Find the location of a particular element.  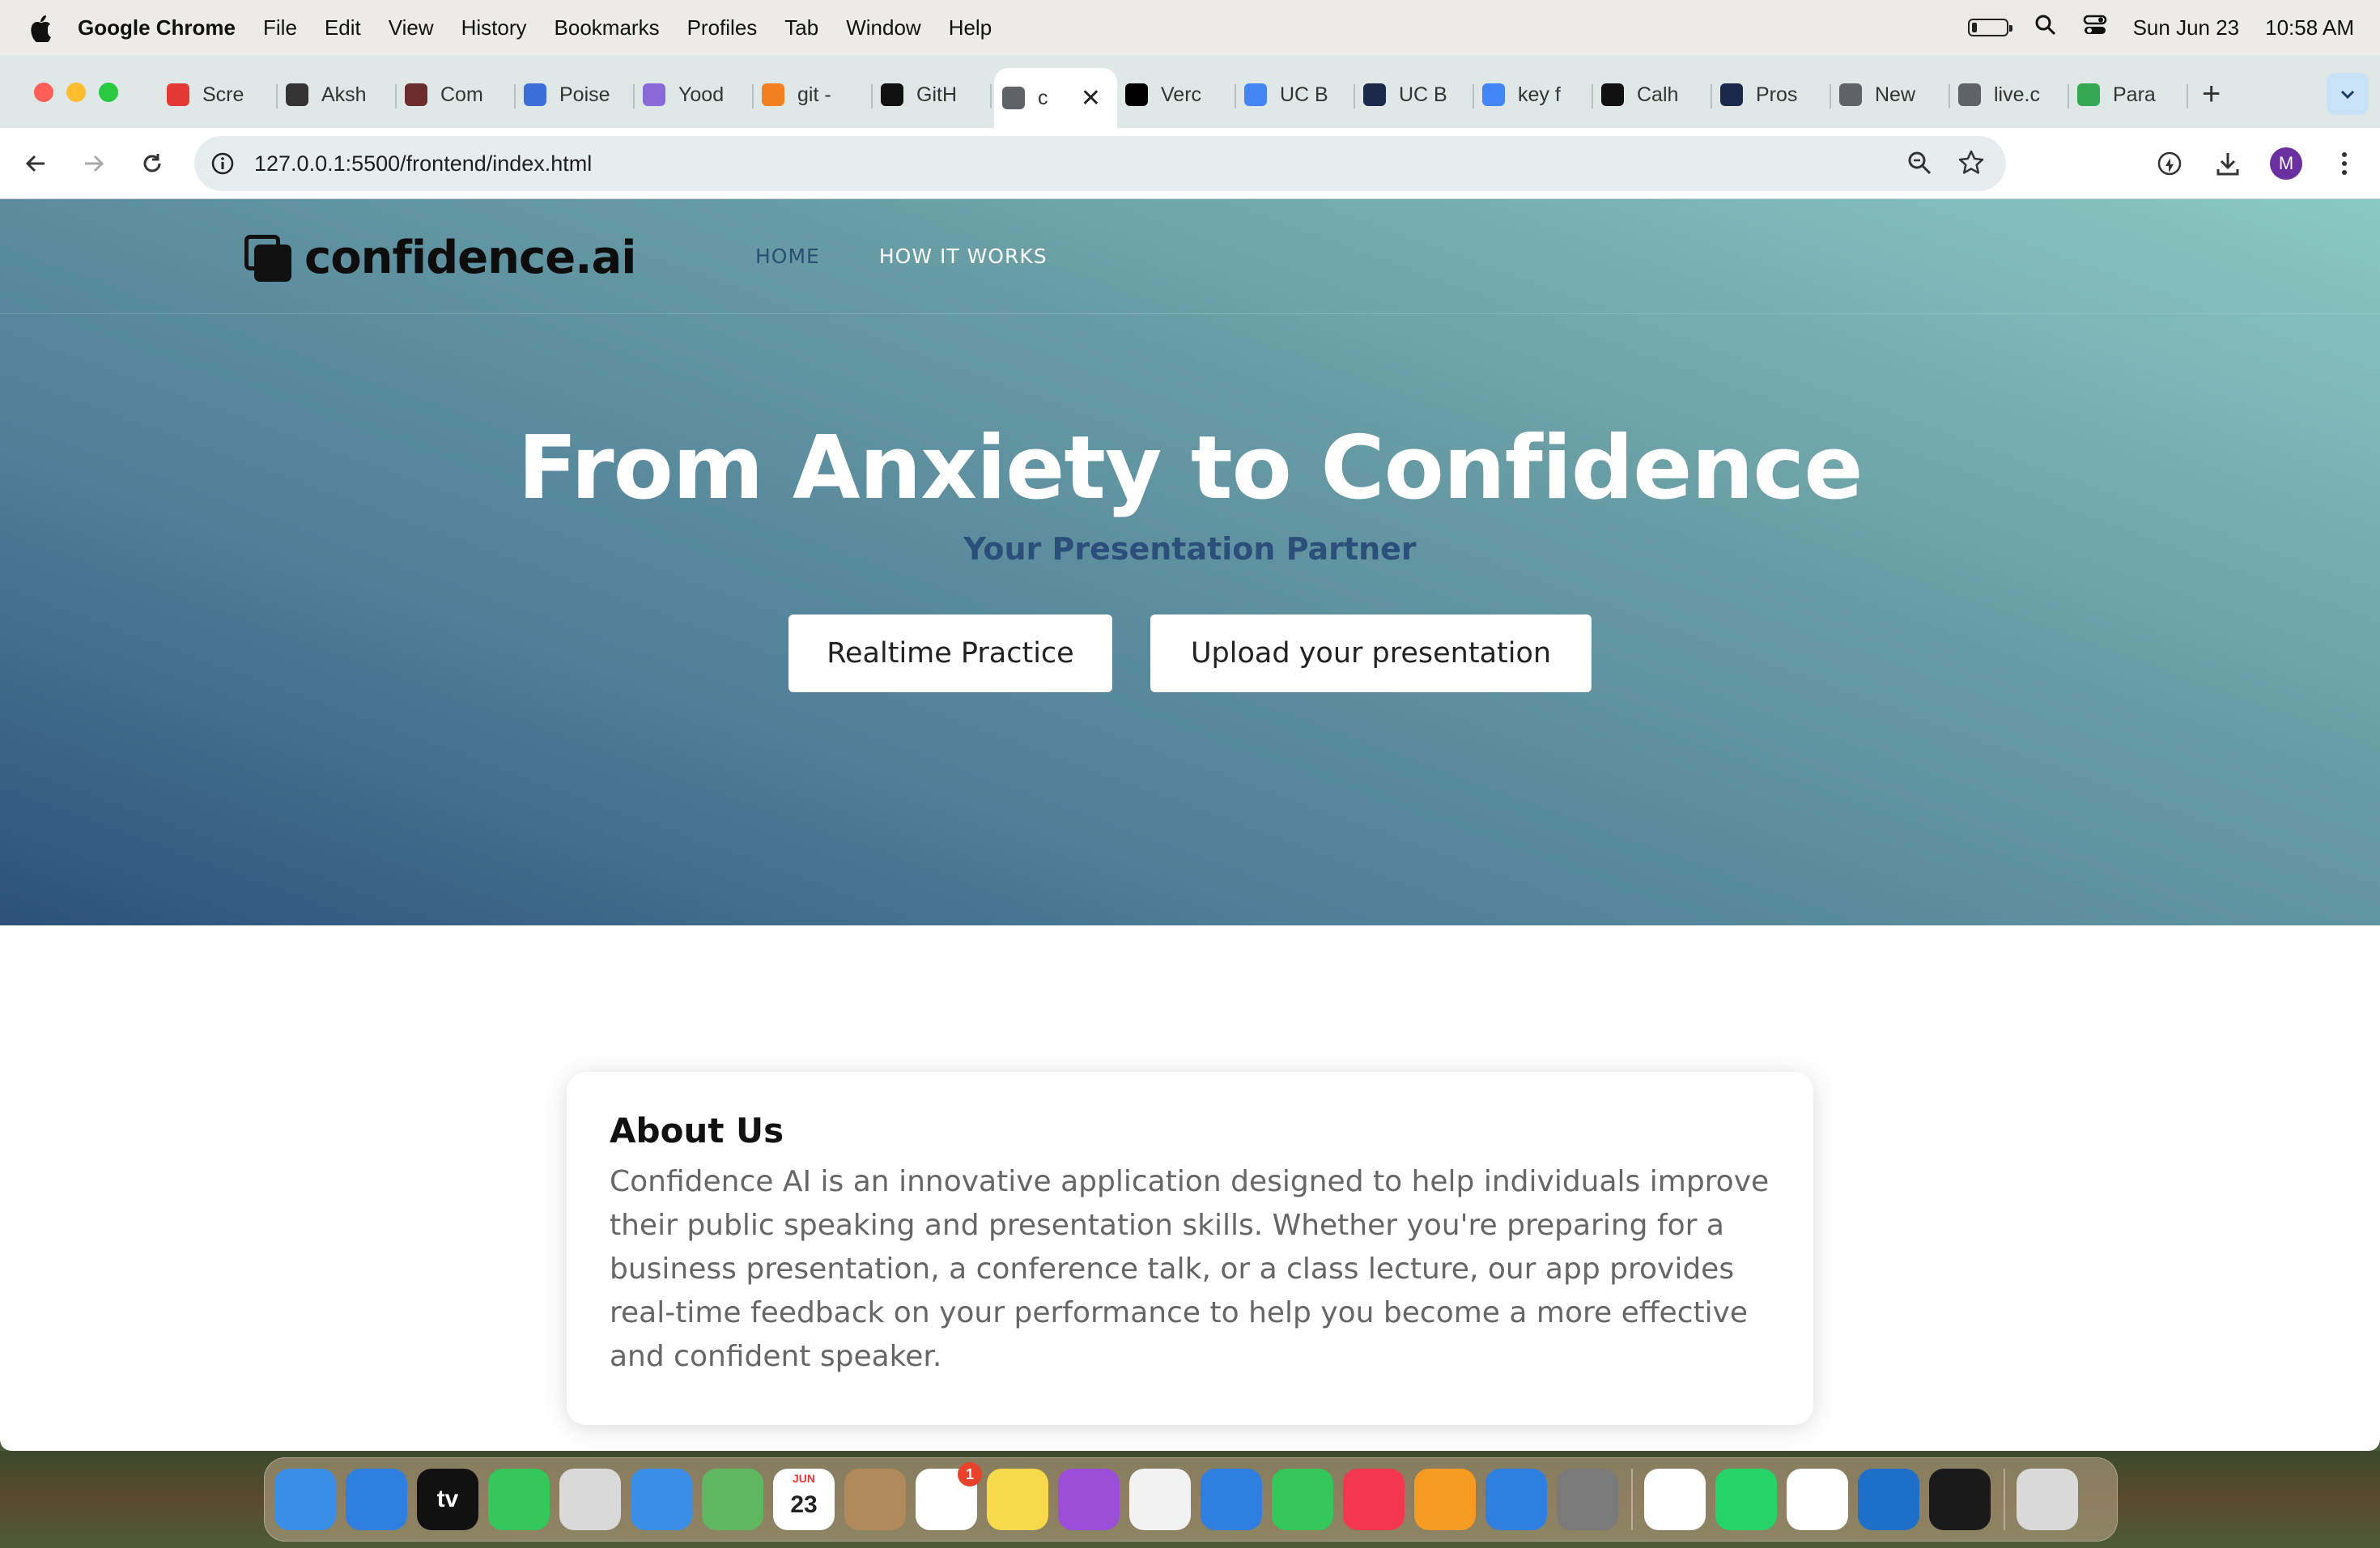

minimize-window-button is located at coordinates (76, 92).